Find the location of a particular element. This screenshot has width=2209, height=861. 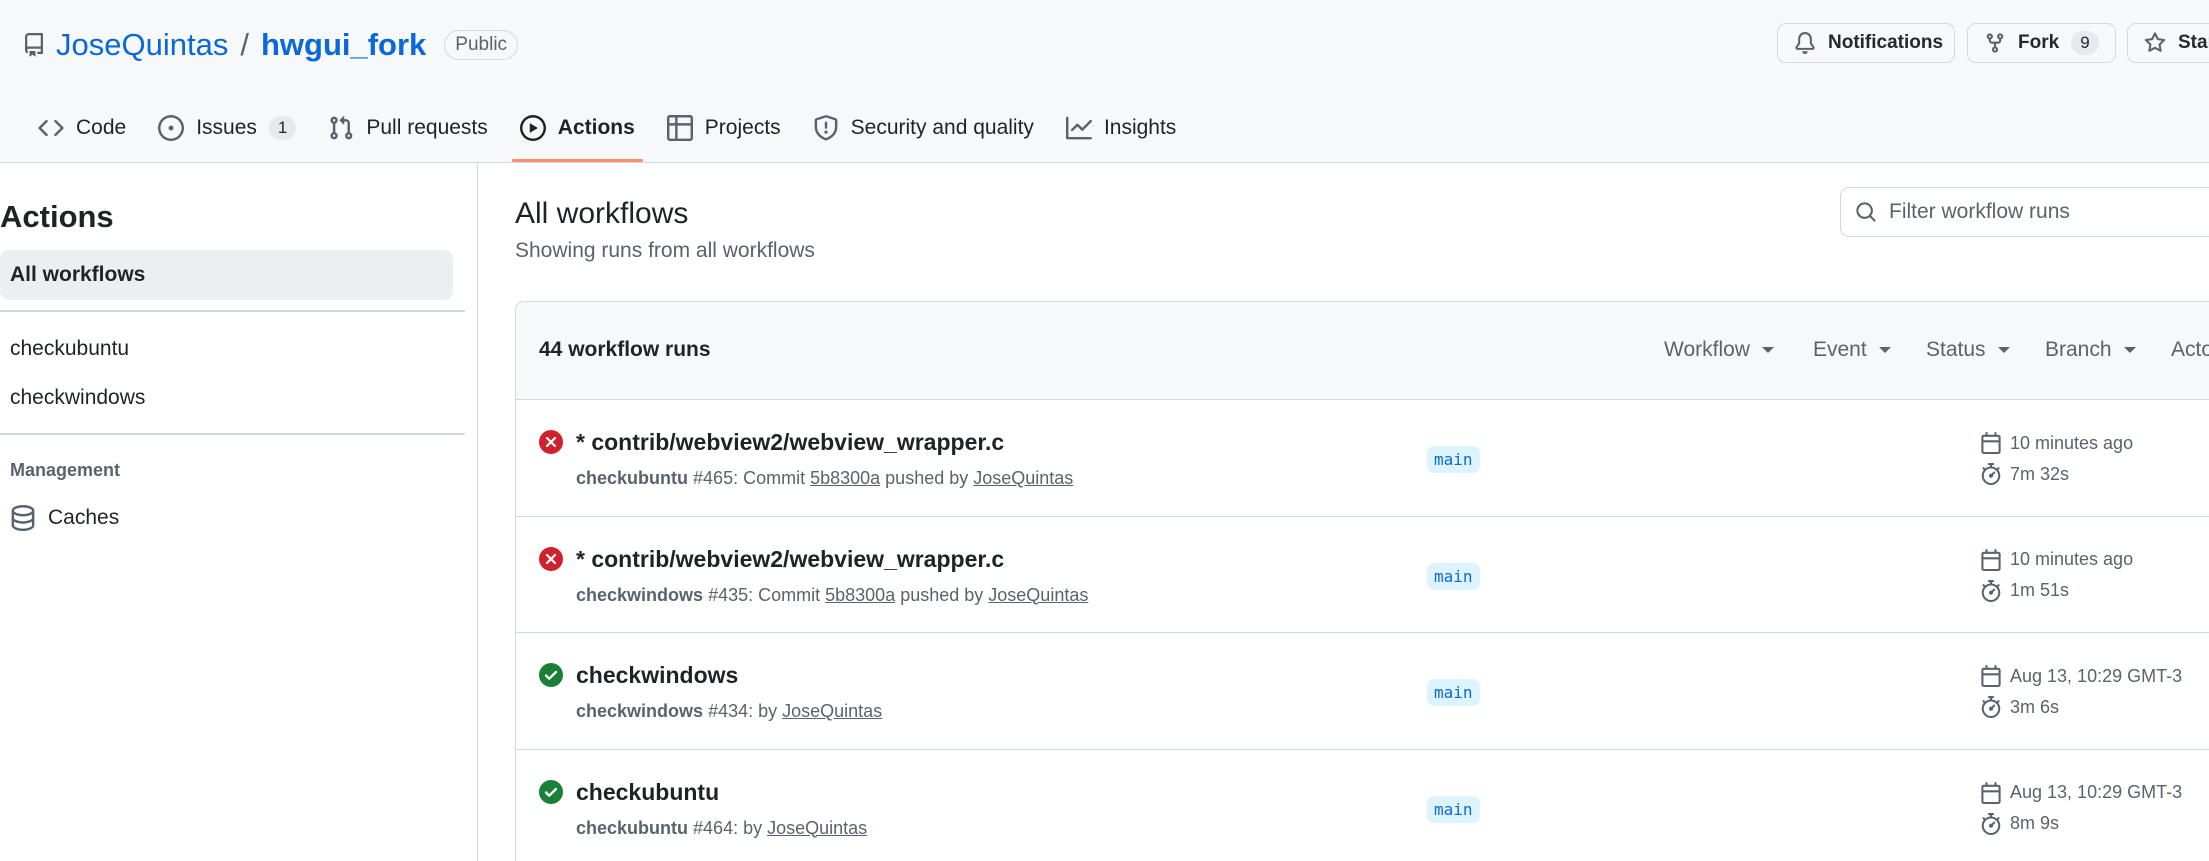

run-workflow-name: checkubuntu is located at coordinates (632, 478).